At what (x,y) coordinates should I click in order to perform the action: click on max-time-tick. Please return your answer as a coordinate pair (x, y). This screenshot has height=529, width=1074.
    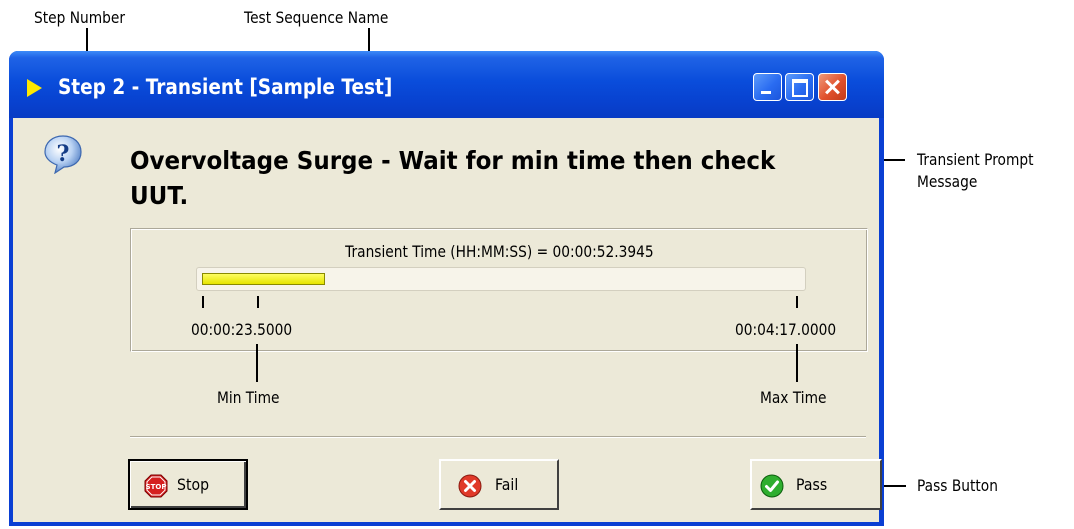
    Looking at the image, I should click on (797, 302).